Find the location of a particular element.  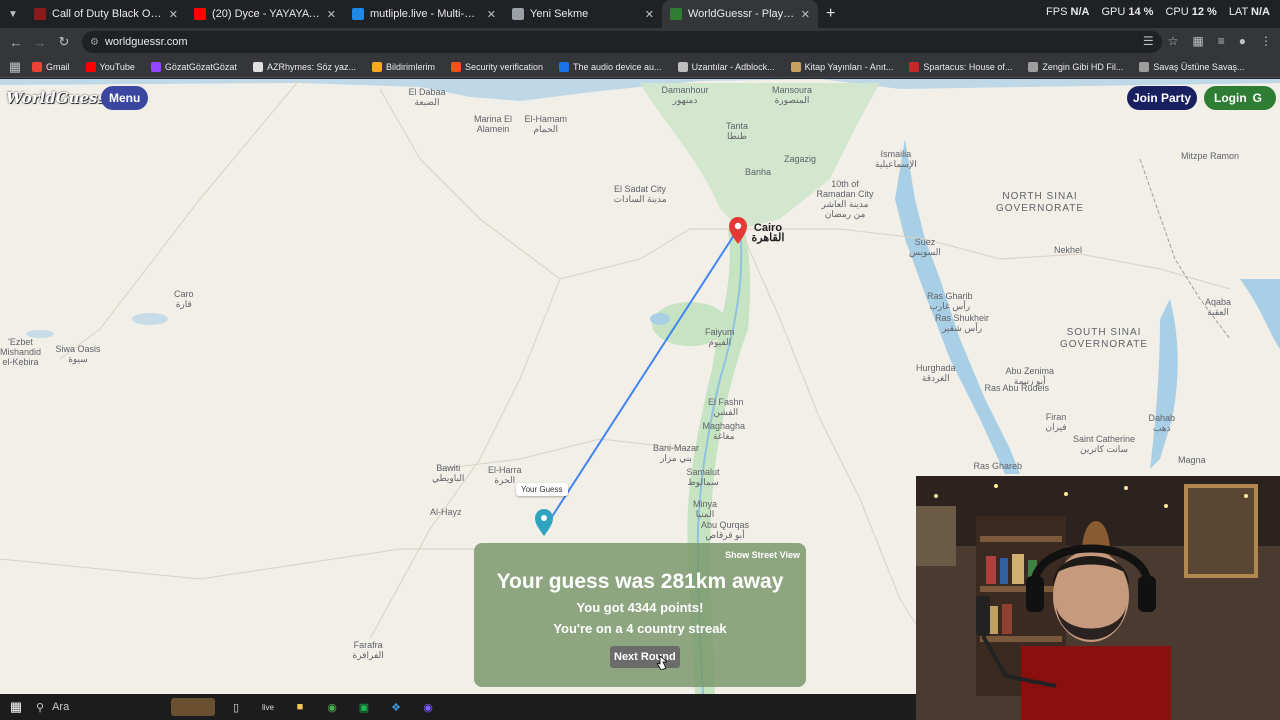

browser-tab: Call of Duty Black Ops 1 İndir - ✕ is located at coordinates (106, 14).